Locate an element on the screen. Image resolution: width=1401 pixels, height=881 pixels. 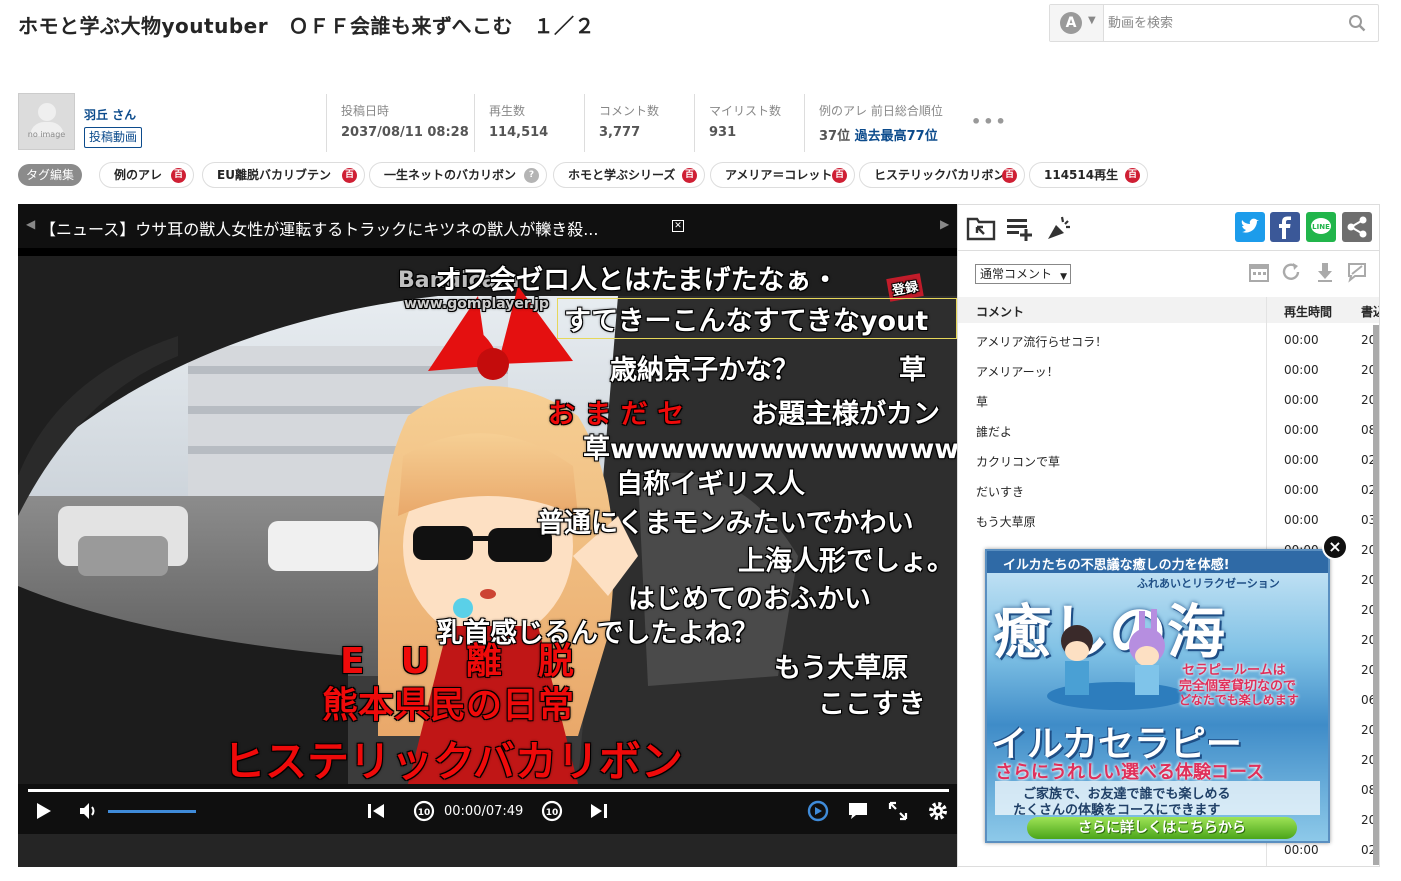
tag-item: 一生ネットのバカリボン? is located at coordinates (458, 175).